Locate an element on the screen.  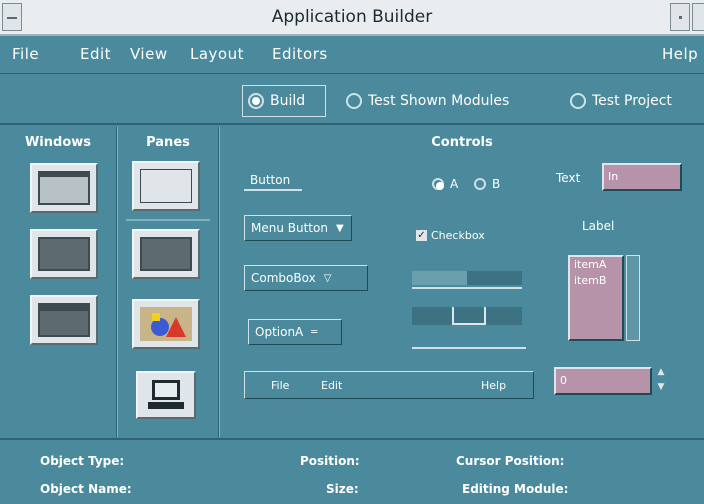
menubar-control-edit: Edit is located at coordinates (331, 385).